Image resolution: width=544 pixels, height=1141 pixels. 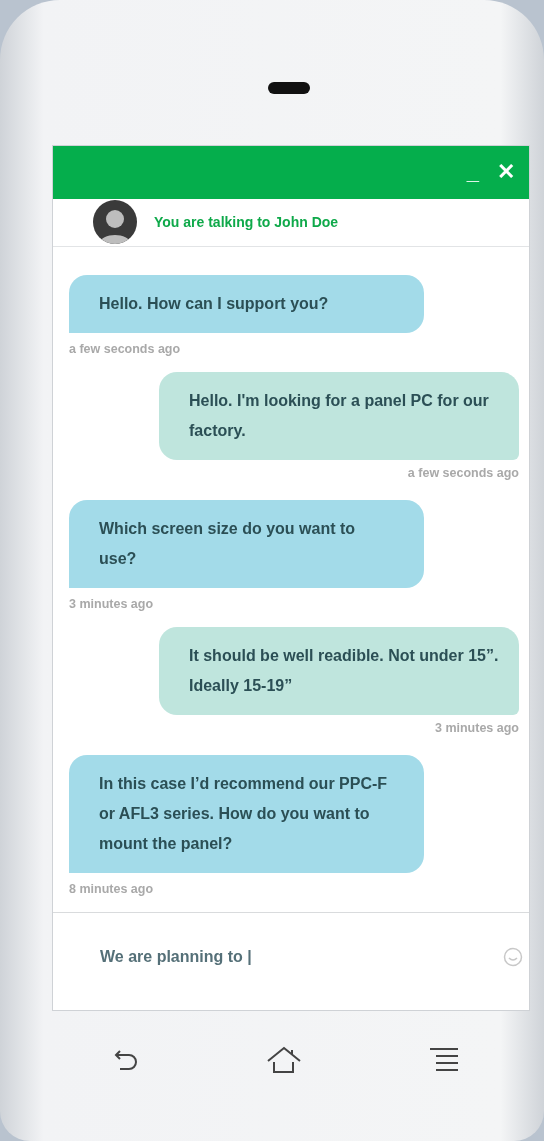 What do you see at coordinates (246, 544) in the screenshot?
I see `agent-message: Which screen size do you want to use?` at bounding box center [246, 544].